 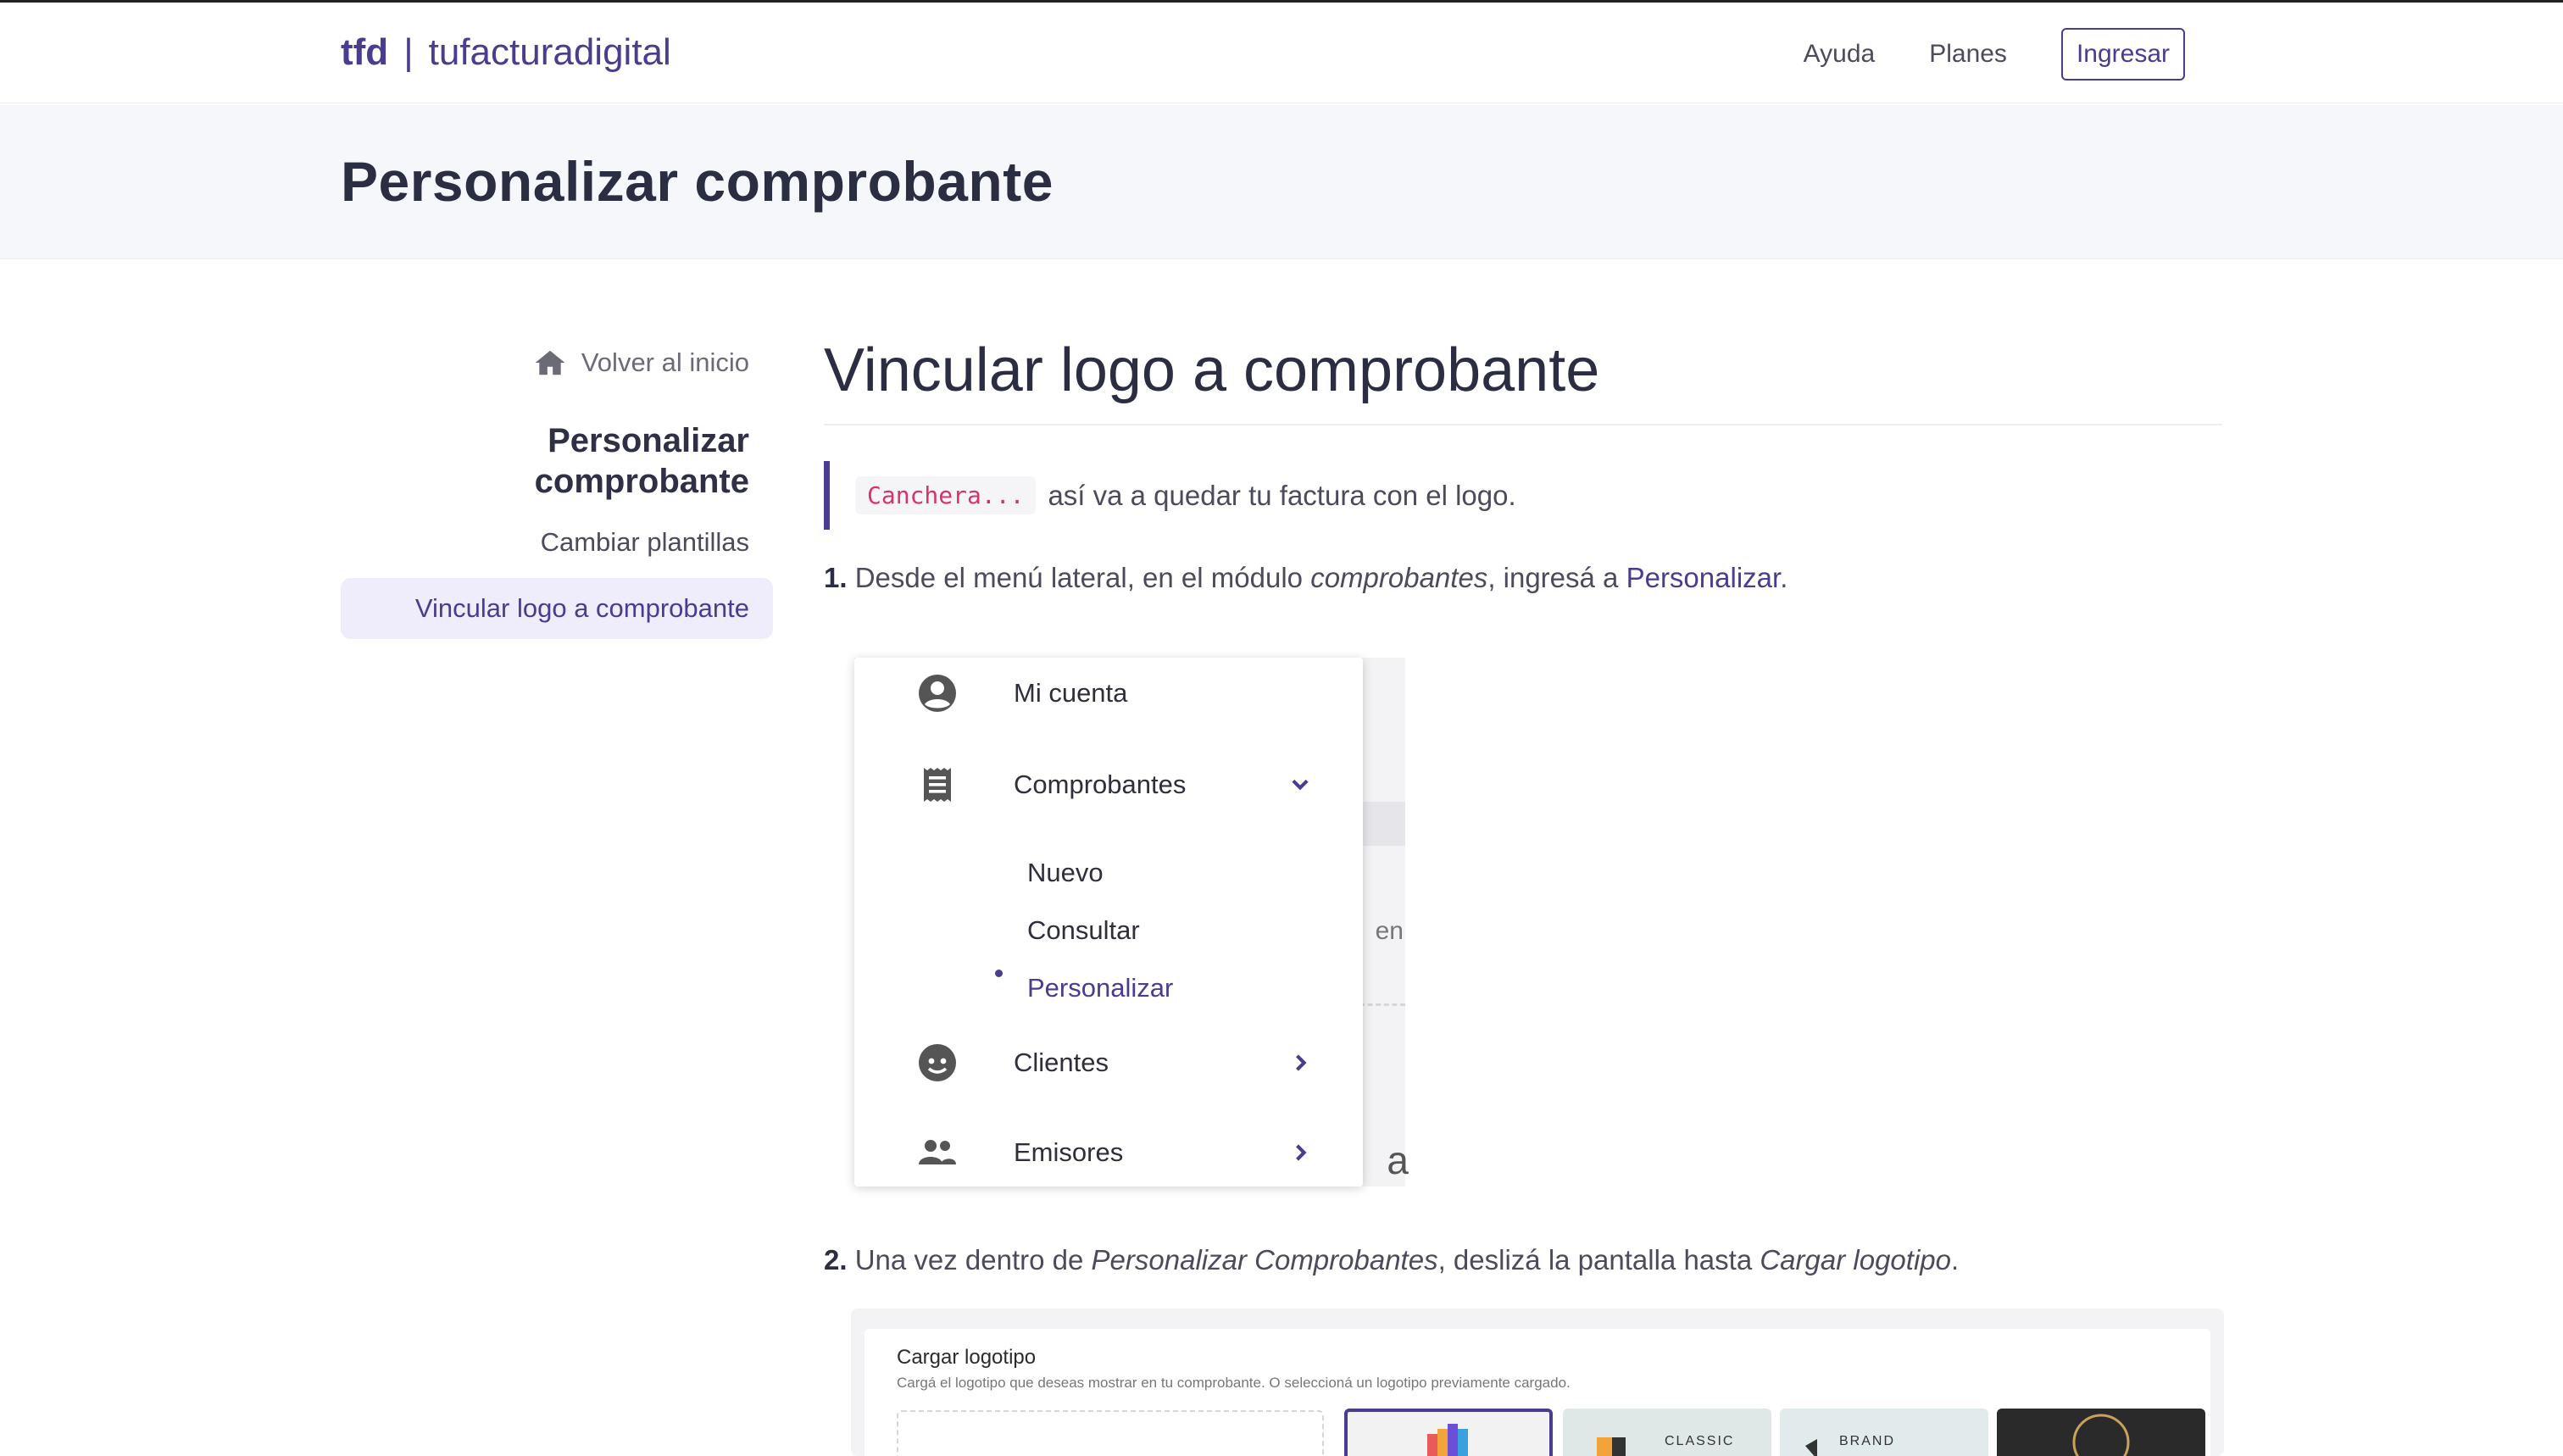 What do you see at coordinates (1700, 1441) in the screenshot?
I see `classic-caption: CLASSIC` at bounding box center [1700, 1441].